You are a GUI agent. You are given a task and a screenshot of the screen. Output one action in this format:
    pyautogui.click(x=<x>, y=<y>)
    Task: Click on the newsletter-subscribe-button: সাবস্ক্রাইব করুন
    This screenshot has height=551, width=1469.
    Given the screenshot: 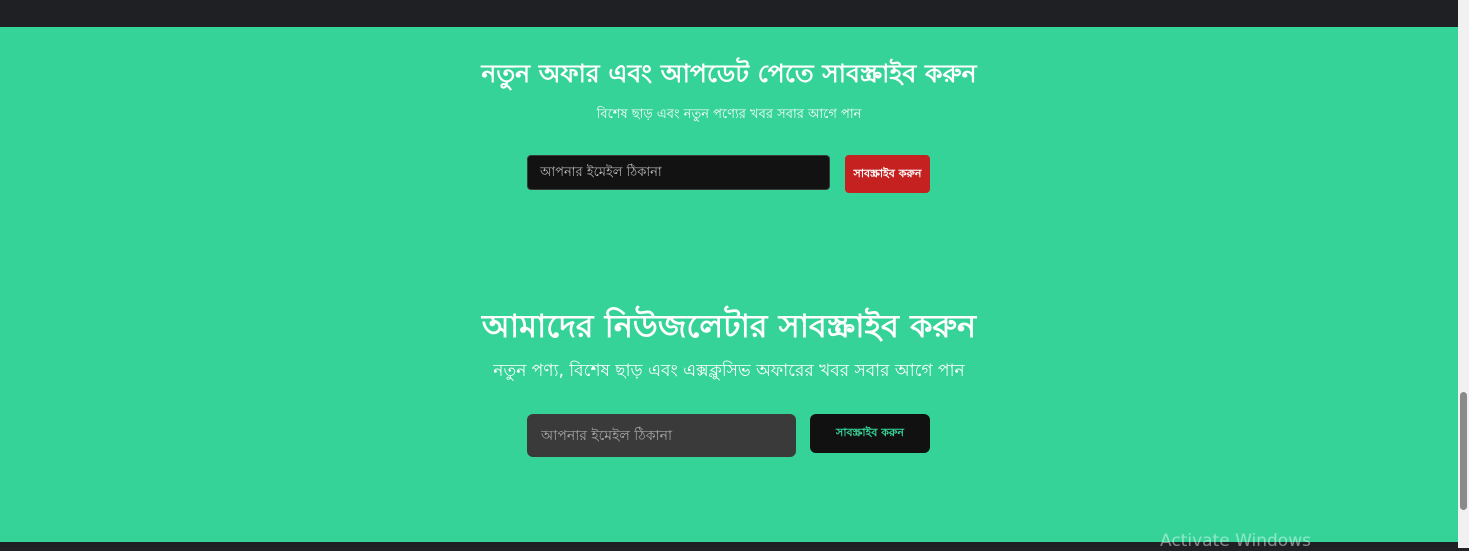 What is the action you would take?
    pyautogui.click(x=870, y=433)
    